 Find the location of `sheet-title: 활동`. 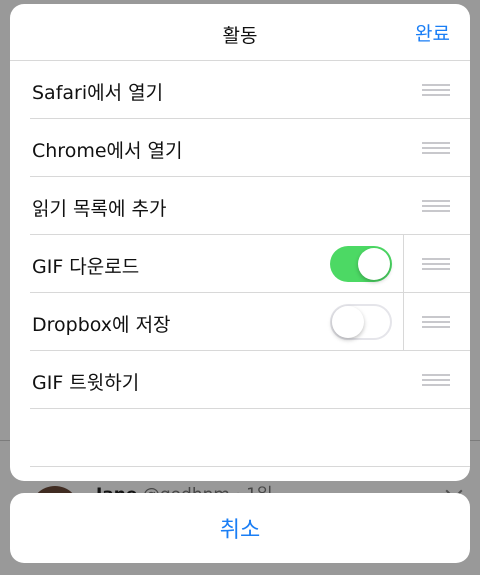

sheet-title: 활동 is located at coordinates (240, 36).